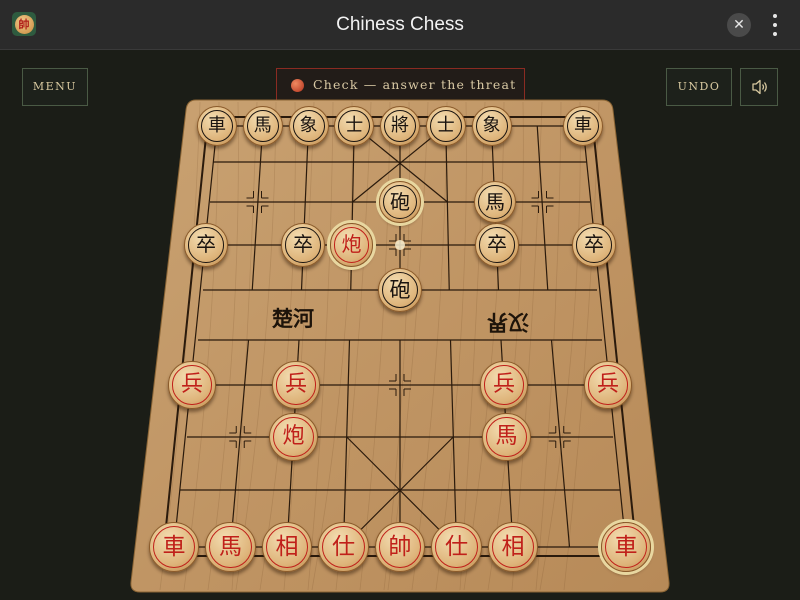  What do you see at coordinates (400, 547) in the screenshot?
I see `piece-glyph: 帥` at bounding box center [400, 547].